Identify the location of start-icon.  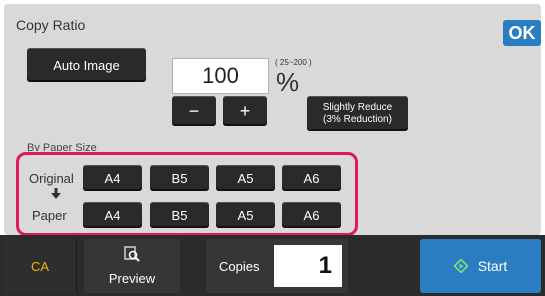
(461, 266).